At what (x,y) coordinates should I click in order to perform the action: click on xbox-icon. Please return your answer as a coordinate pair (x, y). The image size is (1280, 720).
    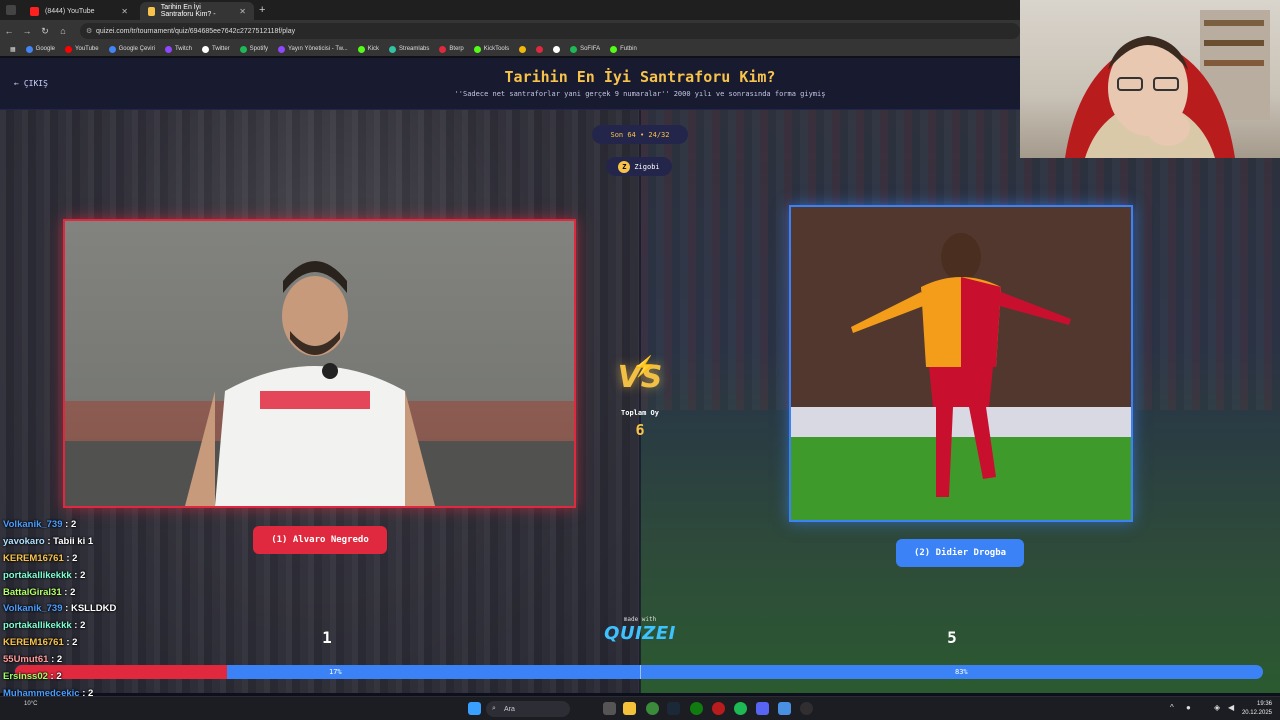
    Looking at the image, I should click on (696, 708).